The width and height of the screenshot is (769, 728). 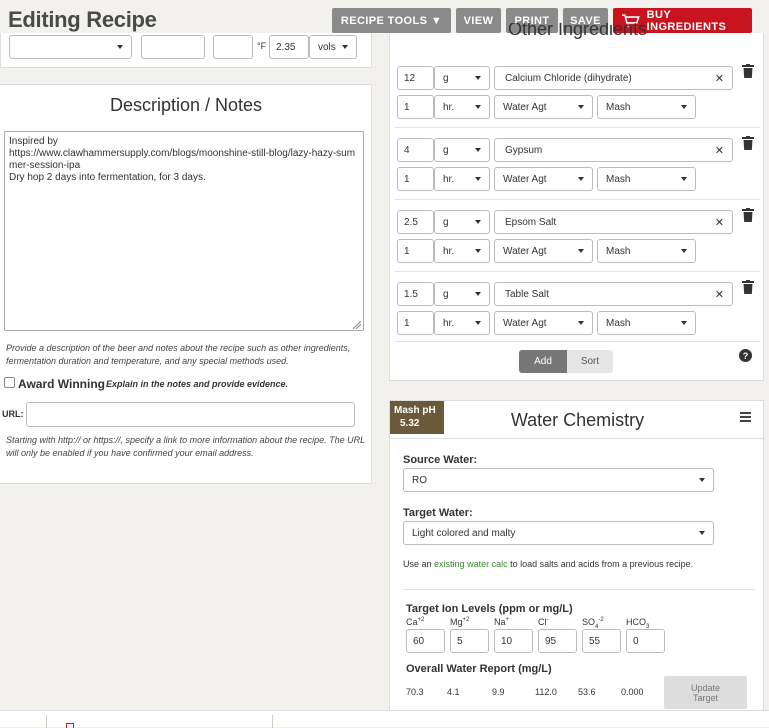 I want to click on ion-symbol: SO, so click(x=589, y=622).